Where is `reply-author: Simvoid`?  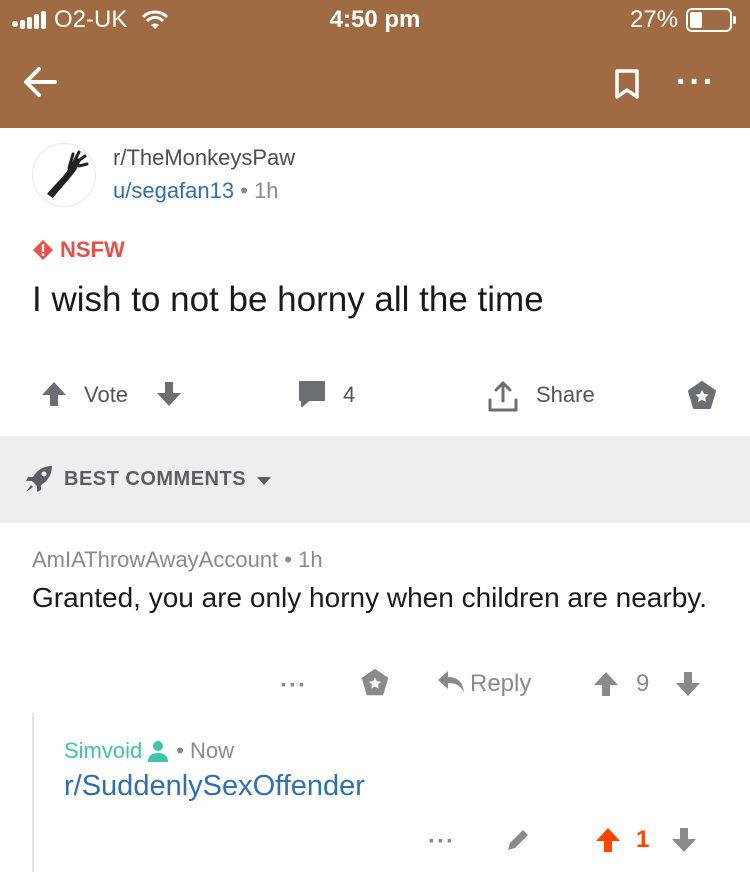 reply-author: Simvoid is located at coordinates (103, 751).